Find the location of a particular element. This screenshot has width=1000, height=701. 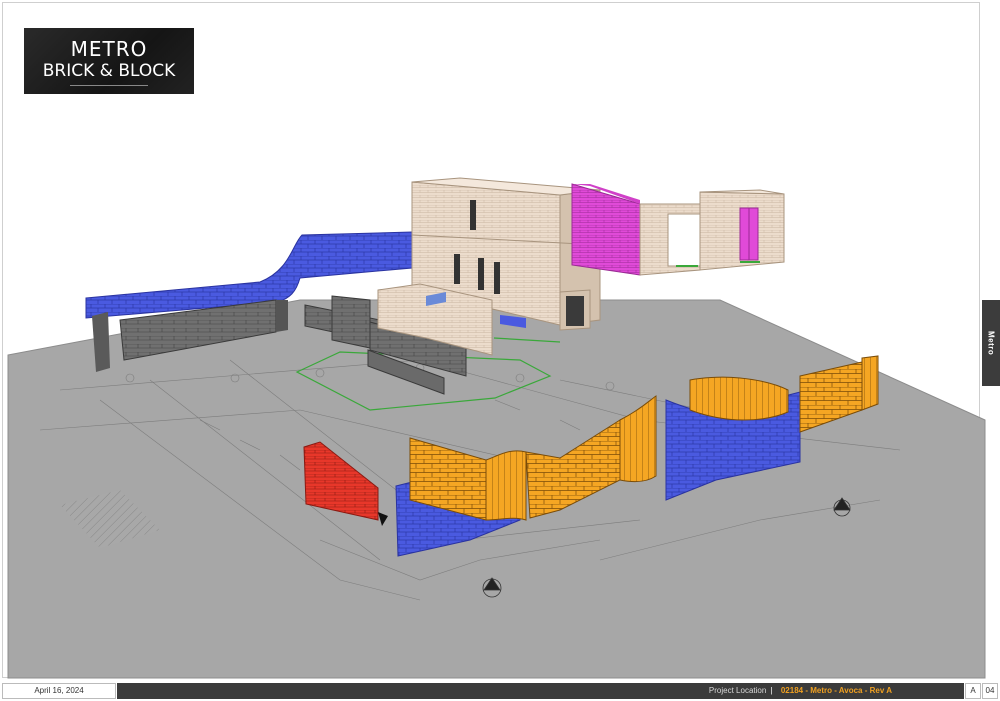

first-floor-extension is located at coordinates (678, 229).